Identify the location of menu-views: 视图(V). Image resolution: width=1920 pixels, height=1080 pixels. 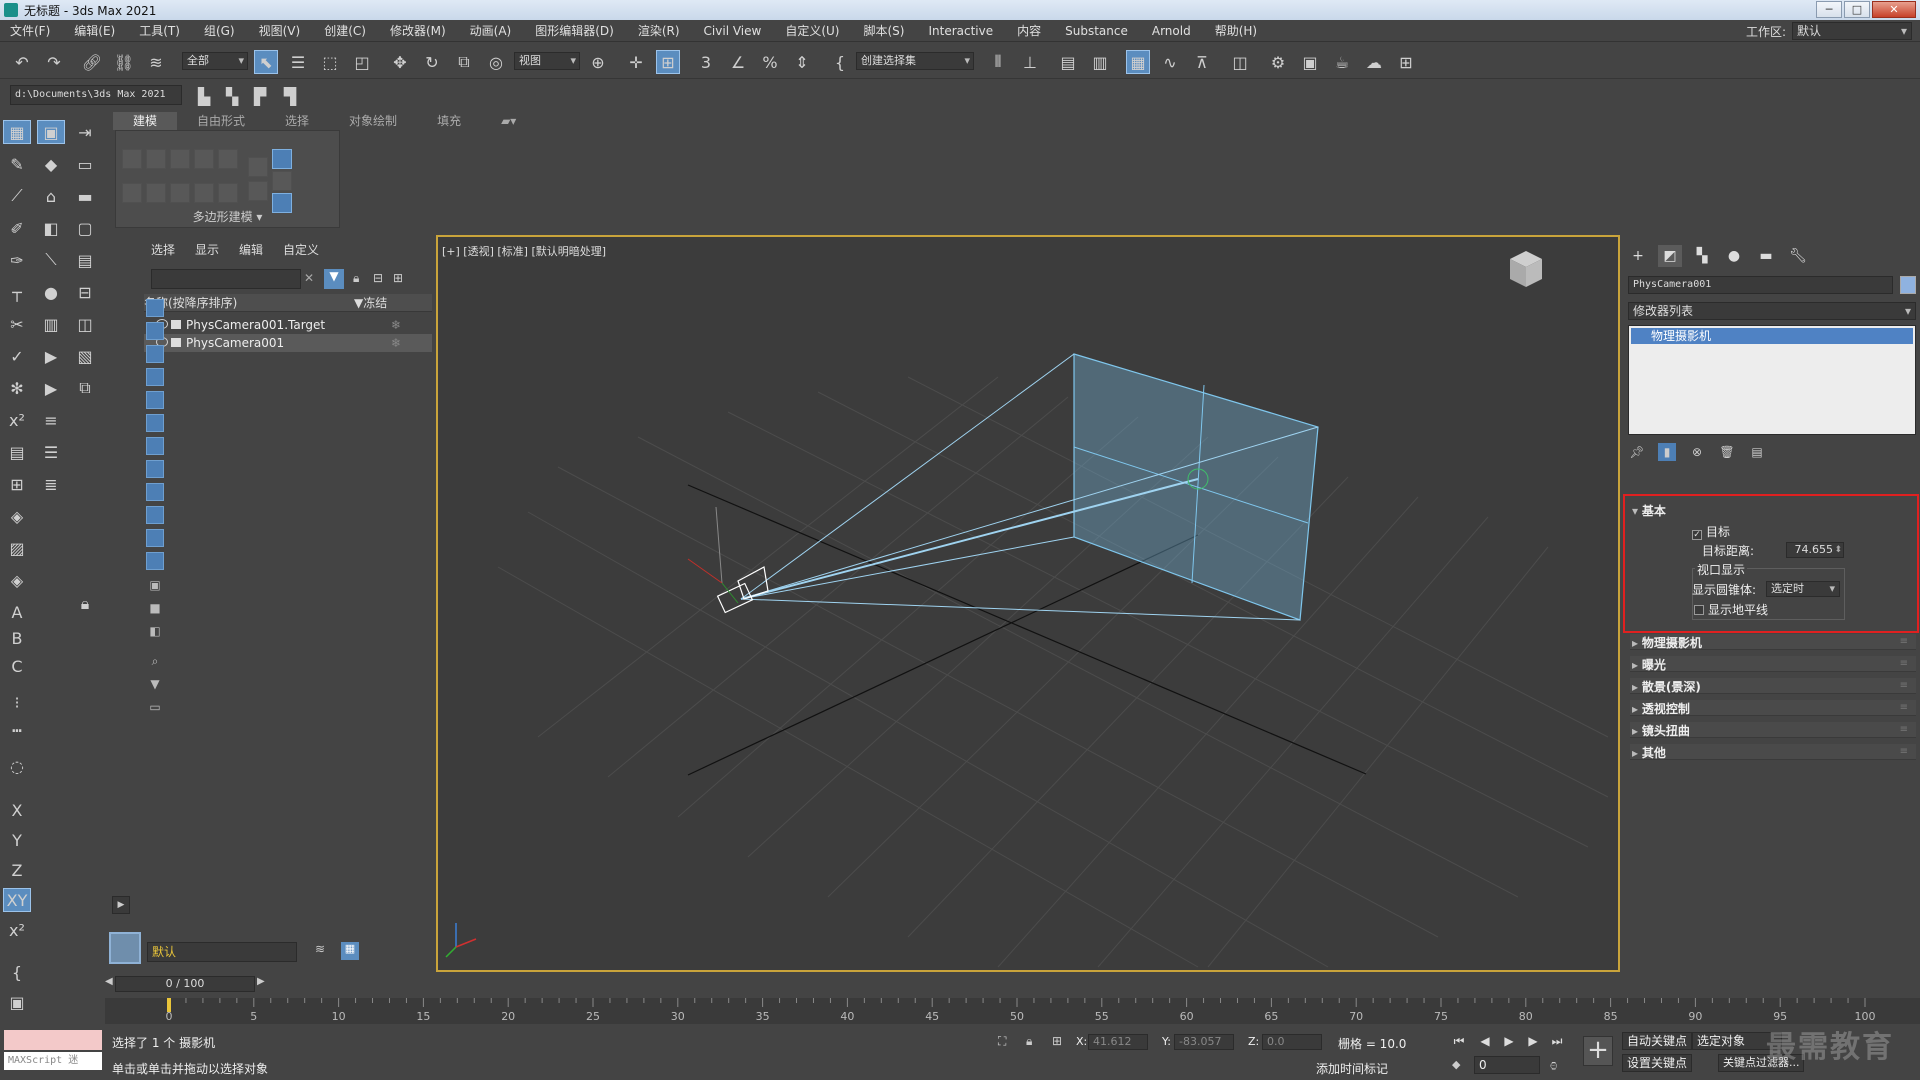
(280, 30).